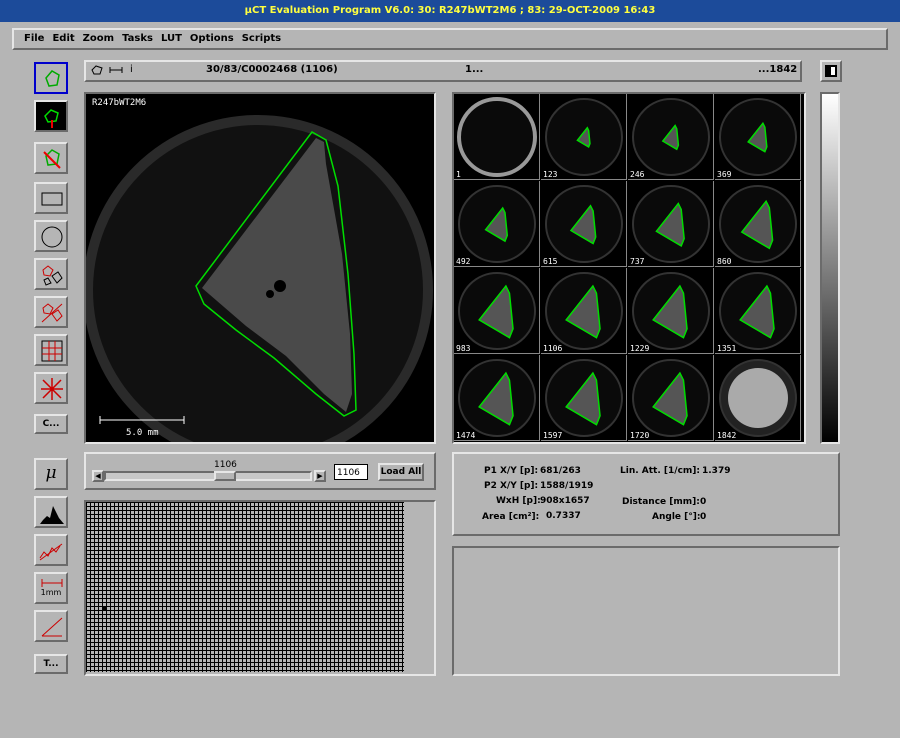 The image size is (900, 738). Describe the element at coordinates (401, 472) in the screenshot. I see `load-all-button: Load All` at that location.